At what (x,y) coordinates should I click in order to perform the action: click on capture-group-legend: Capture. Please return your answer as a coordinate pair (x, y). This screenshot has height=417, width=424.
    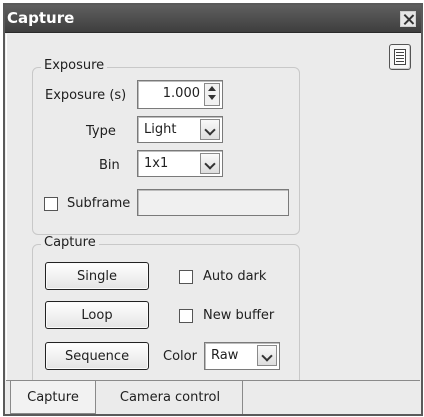
    Looking at the image, I should click on (70, 242).